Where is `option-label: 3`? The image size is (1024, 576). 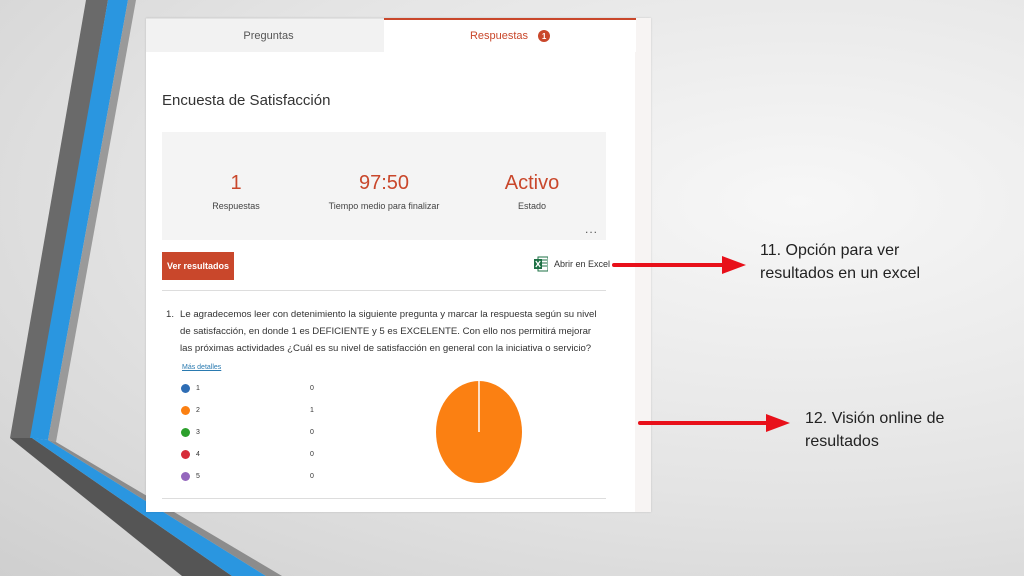
option-label: 3 is located at coordinates (198, 432).